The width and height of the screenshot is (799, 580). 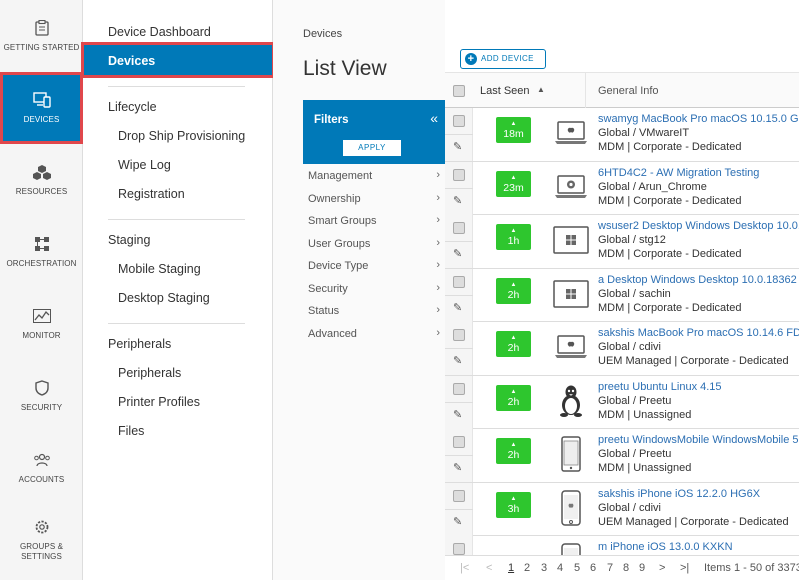 What do you see at coordinates (684, 568) in the screenshot?
I see `last-page-button: >|` at bounding box center [684, 568].